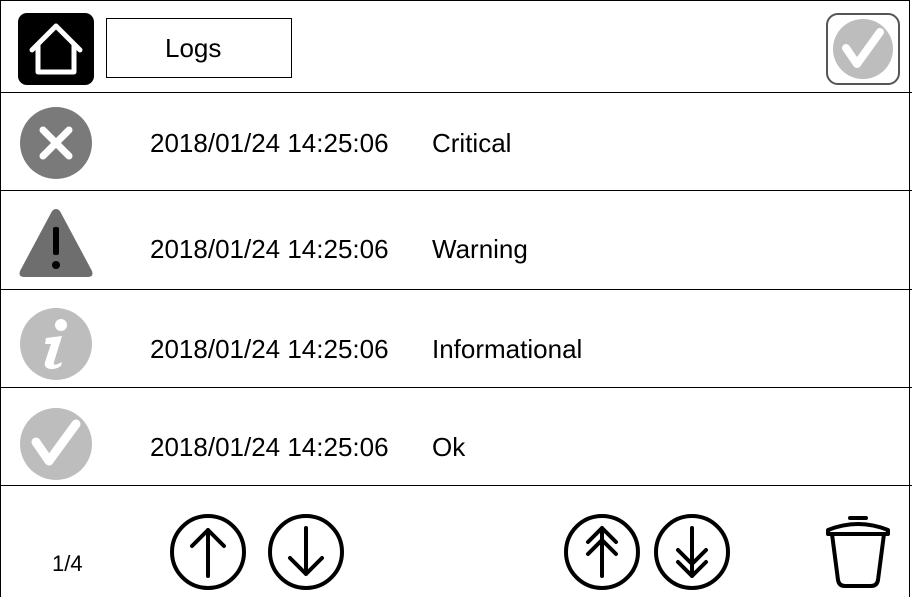  I want to click on info-icon, so click(56, 344).